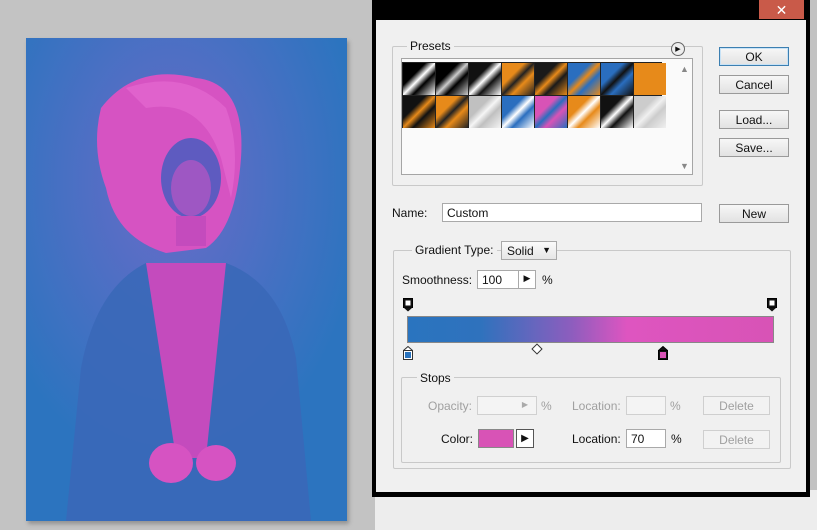  I want to click on gradient-preview-bar, so click(590, 329).